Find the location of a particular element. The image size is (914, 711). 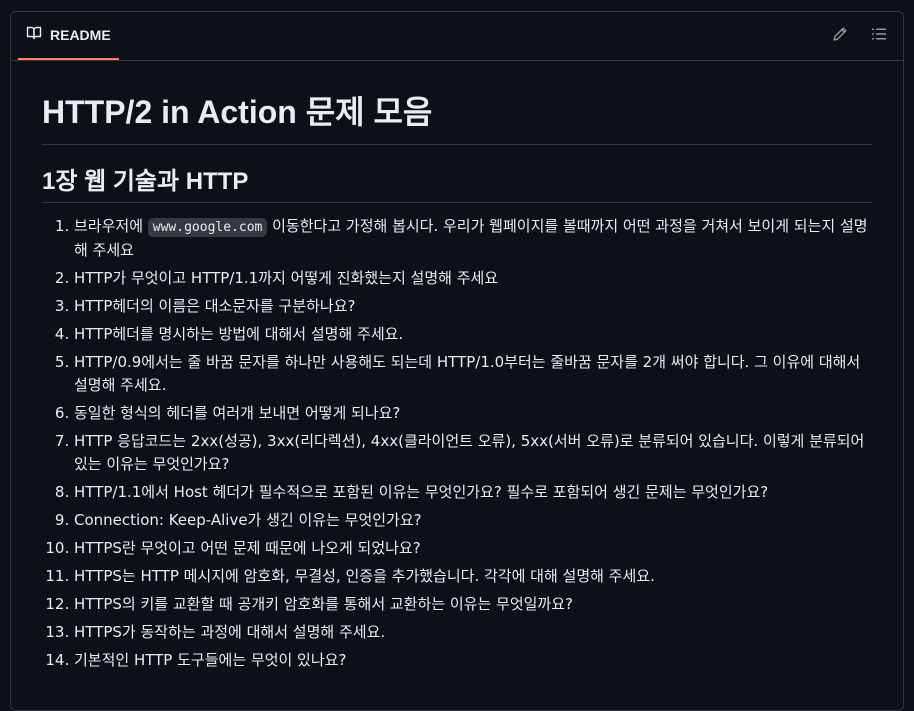

readme-header: README is located at coordinates (457, 36).